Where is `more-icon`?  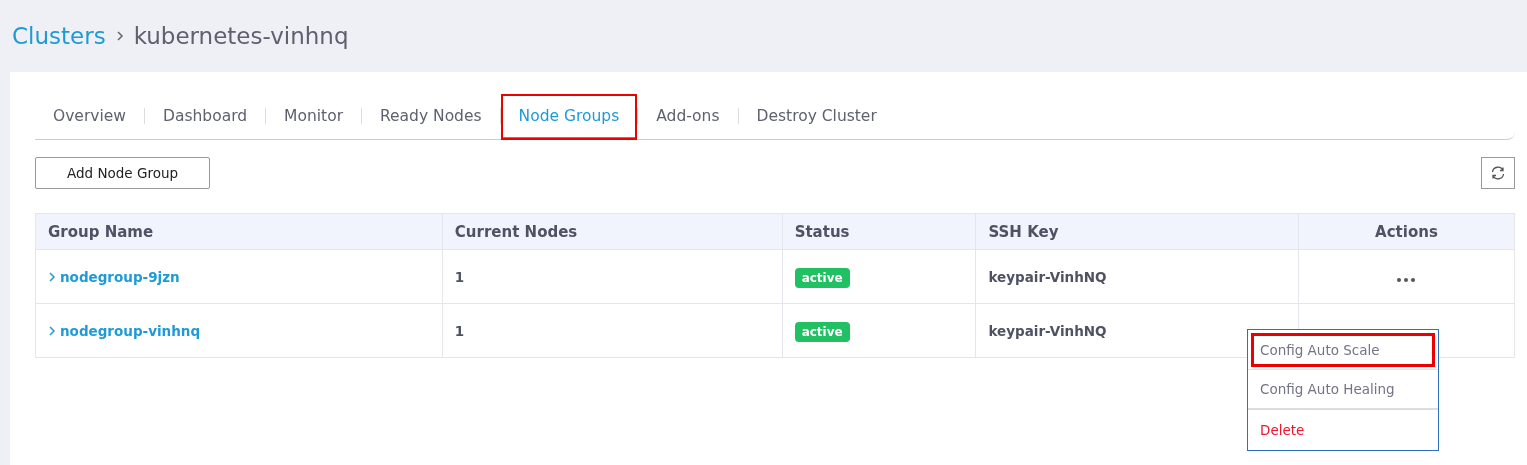 more-icon is located at coordinates (1406, 279).